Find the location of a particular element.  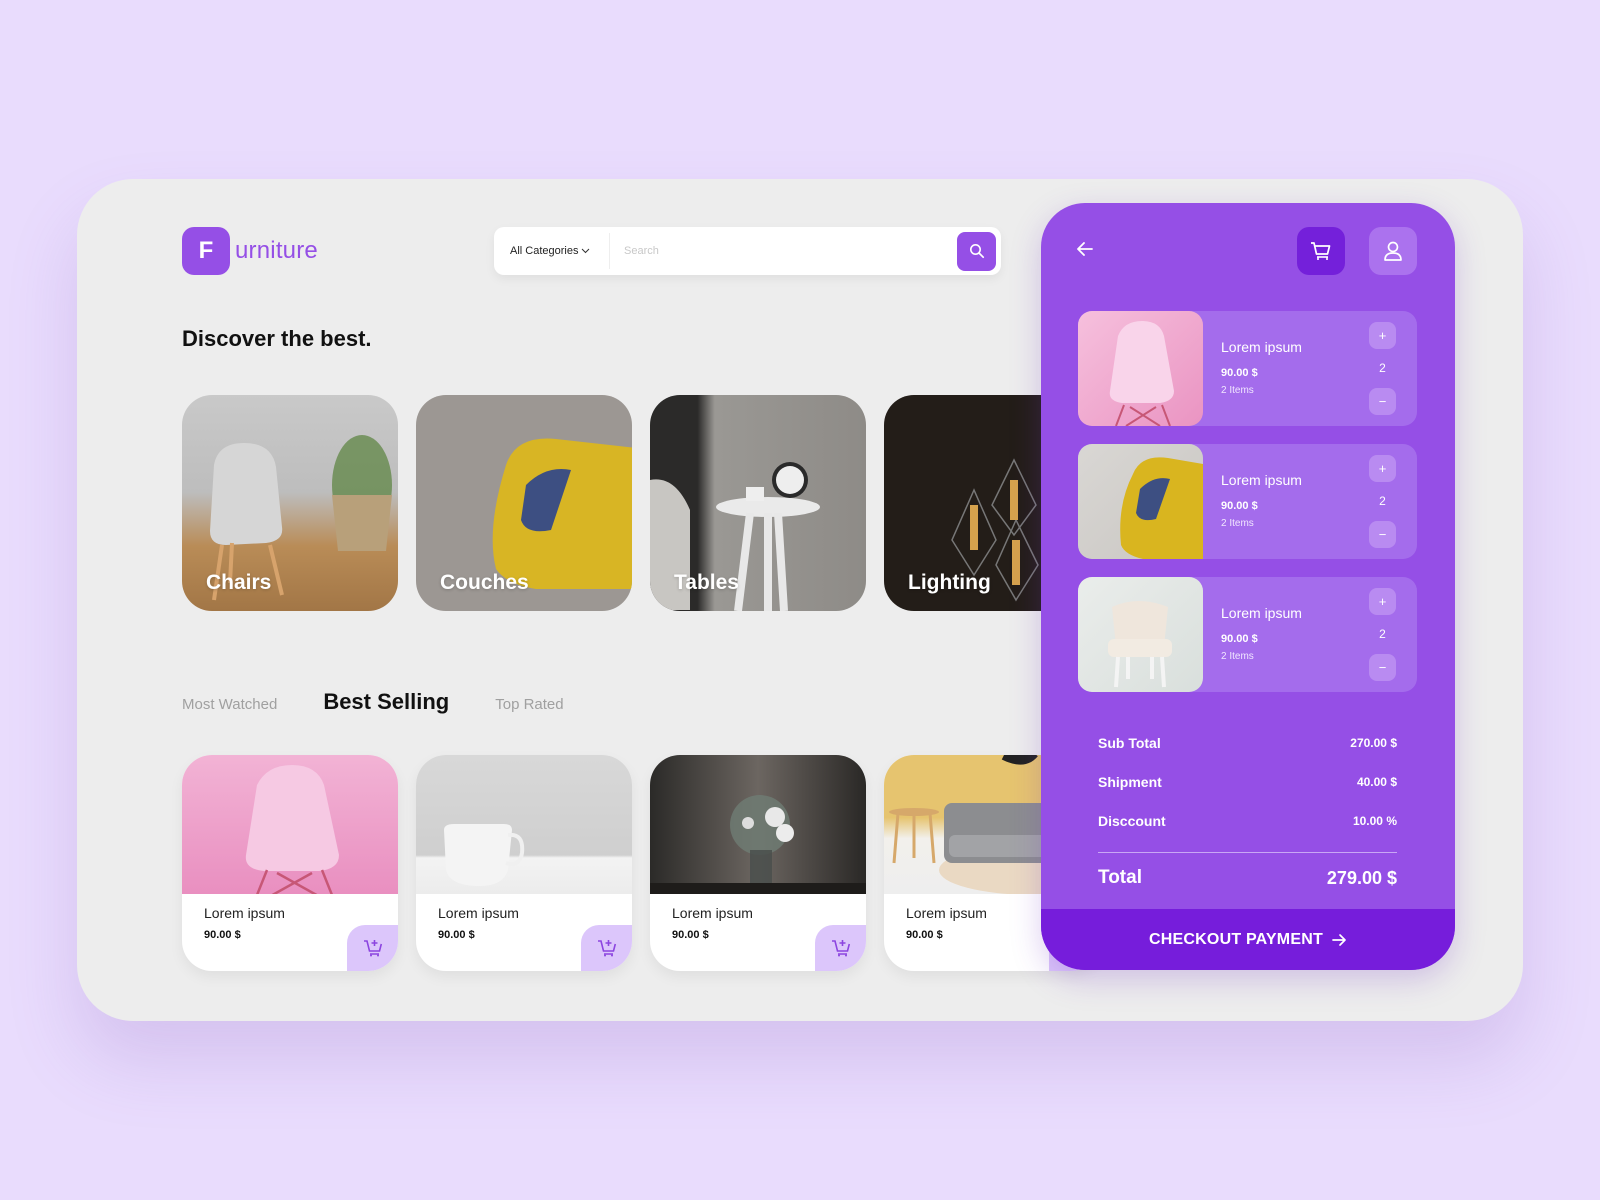

arrow-right-icon is located at coordinates (1339, 939).